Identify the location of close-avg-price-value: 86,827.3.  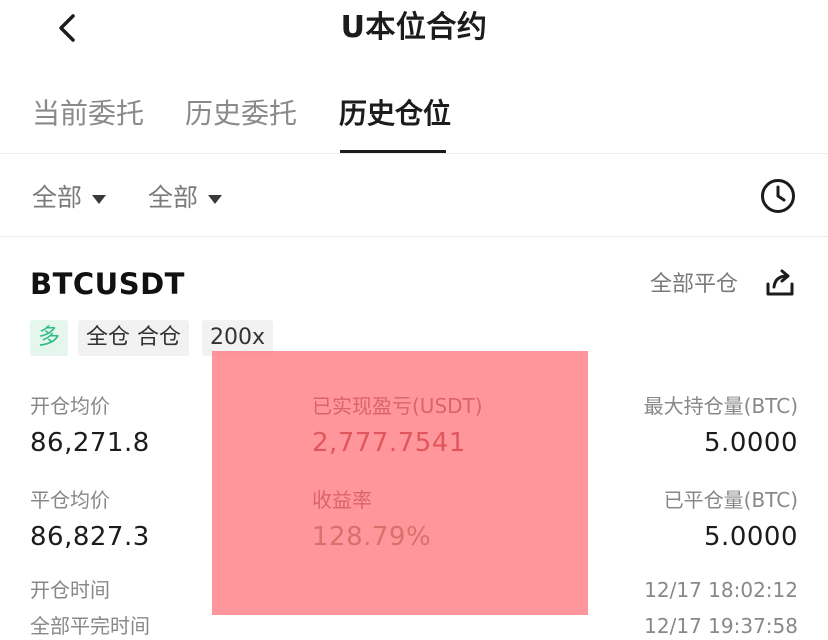
(90, 537).